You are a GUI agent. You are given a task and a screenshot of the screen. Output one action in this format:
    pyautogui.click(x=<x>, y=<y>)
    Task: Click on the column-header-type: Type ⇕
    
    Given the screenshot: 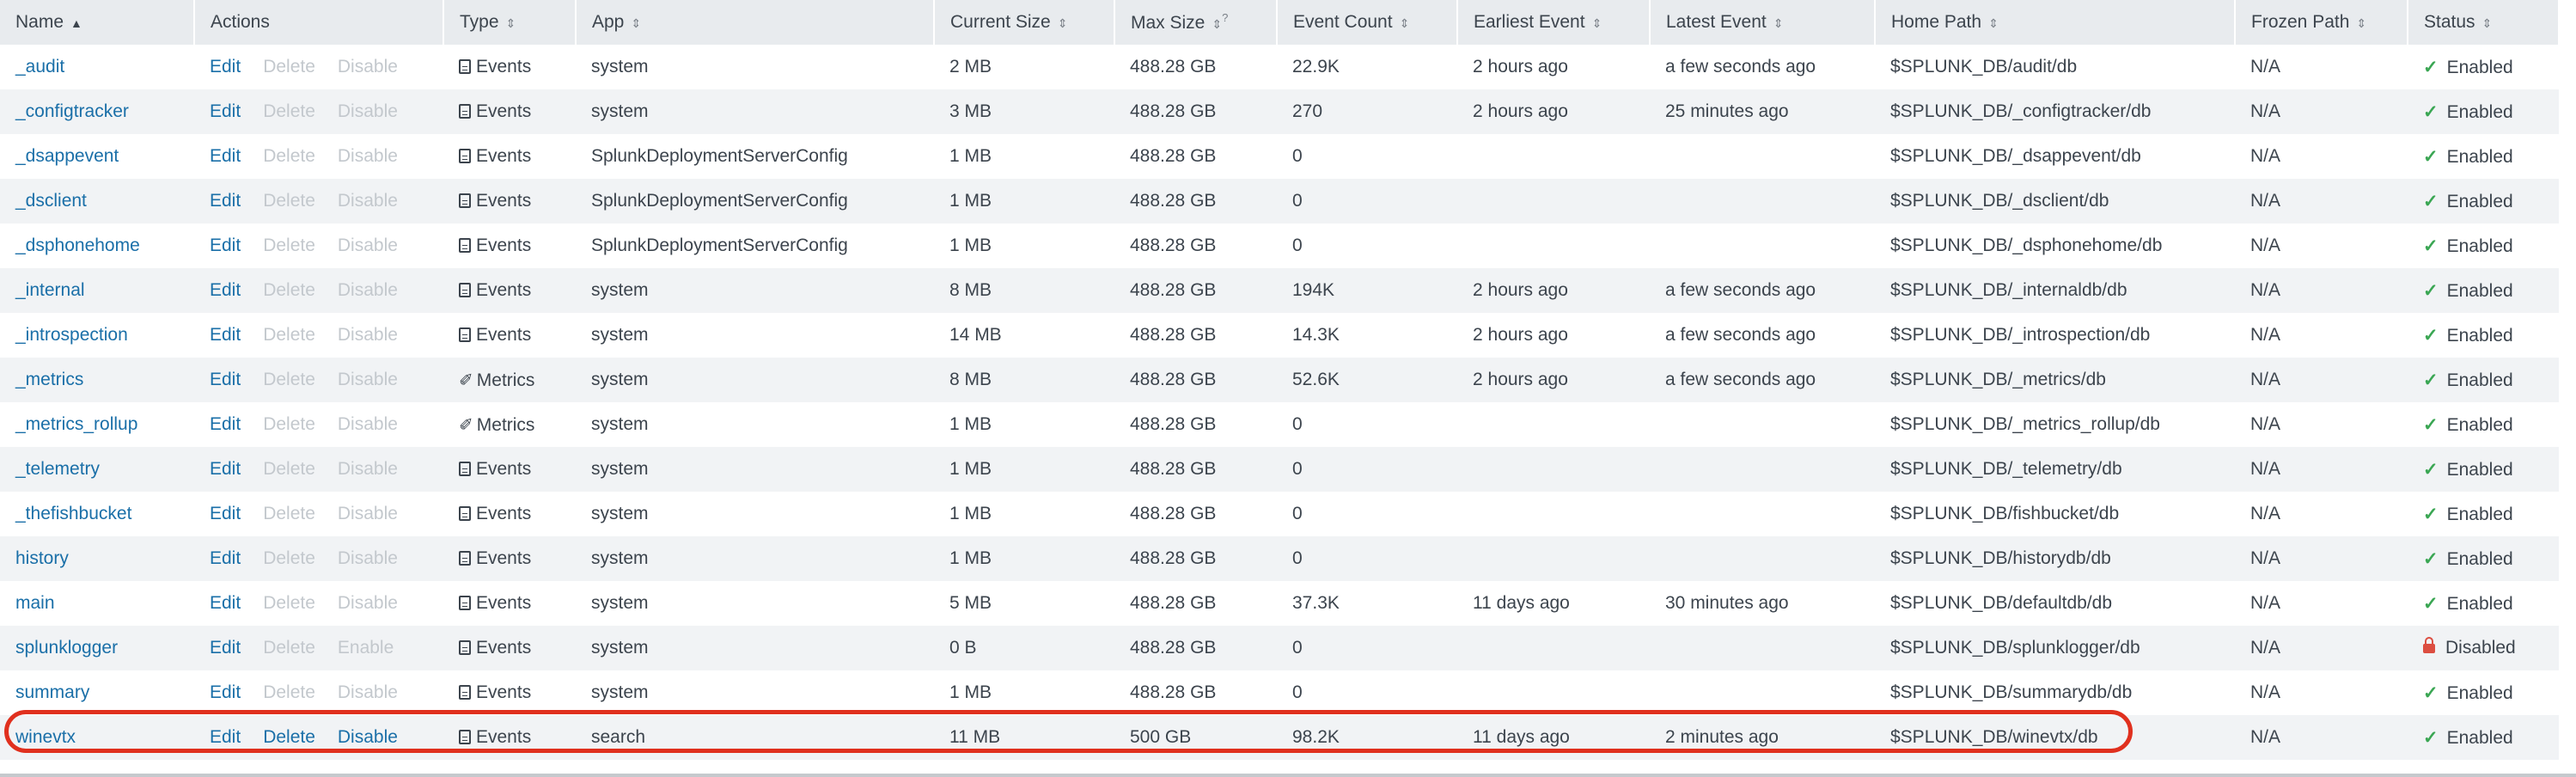 What is the action you would take?
    pyautogui.click(x=510, y=23)
    